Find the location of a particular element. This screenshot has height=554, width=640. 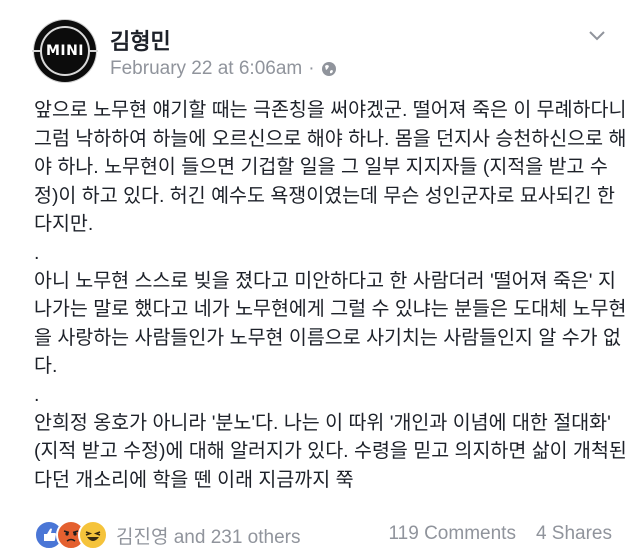

shares-count-link: 4 Shares is located at coordinates (574, 534).